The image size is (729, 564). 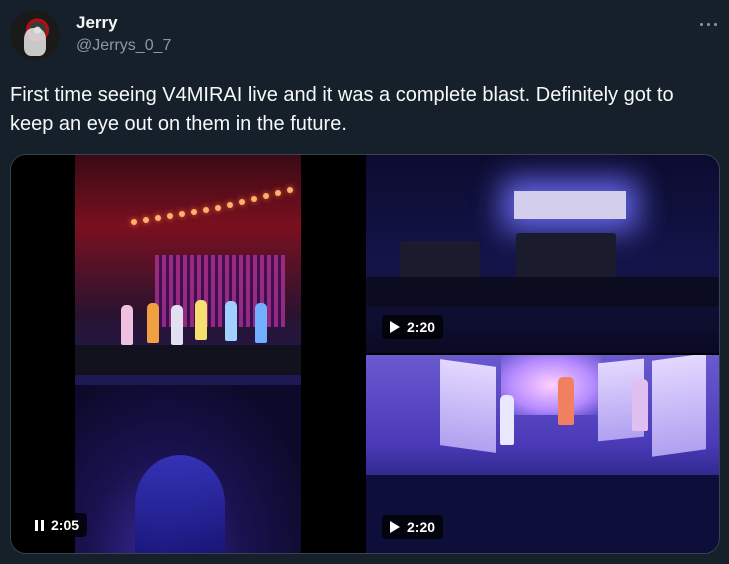 I want to click on video-duration: 2:05, so click(x=65, y=525).